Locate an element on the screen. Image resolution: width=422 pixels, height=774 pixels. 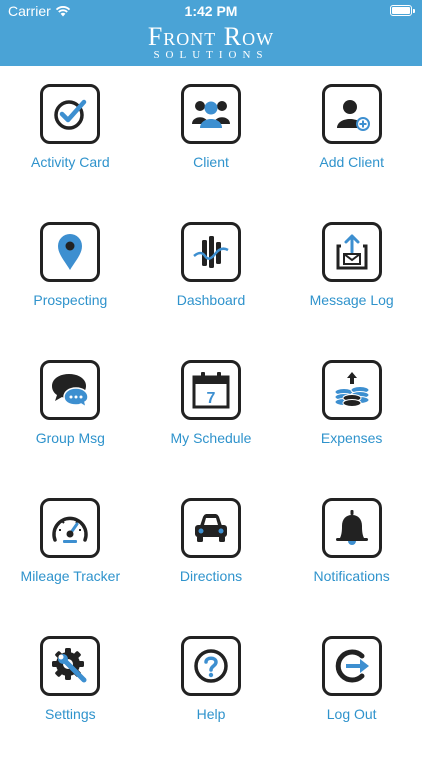
menu-client: Client is located at coordinates (211, 153).